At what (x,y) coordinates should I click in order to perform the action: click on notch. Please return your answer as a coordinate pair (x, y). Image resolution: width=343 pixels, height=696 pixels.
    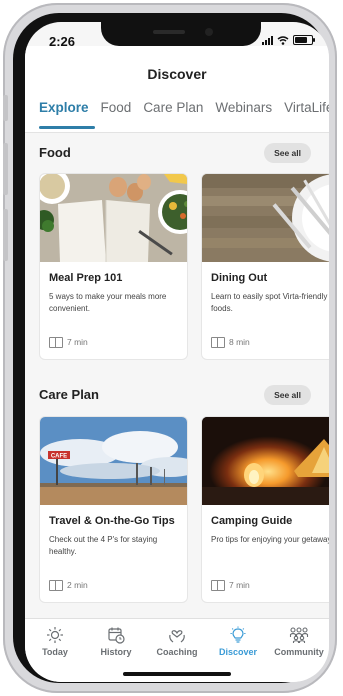
    Looking at the image, I should click on (181, 34).